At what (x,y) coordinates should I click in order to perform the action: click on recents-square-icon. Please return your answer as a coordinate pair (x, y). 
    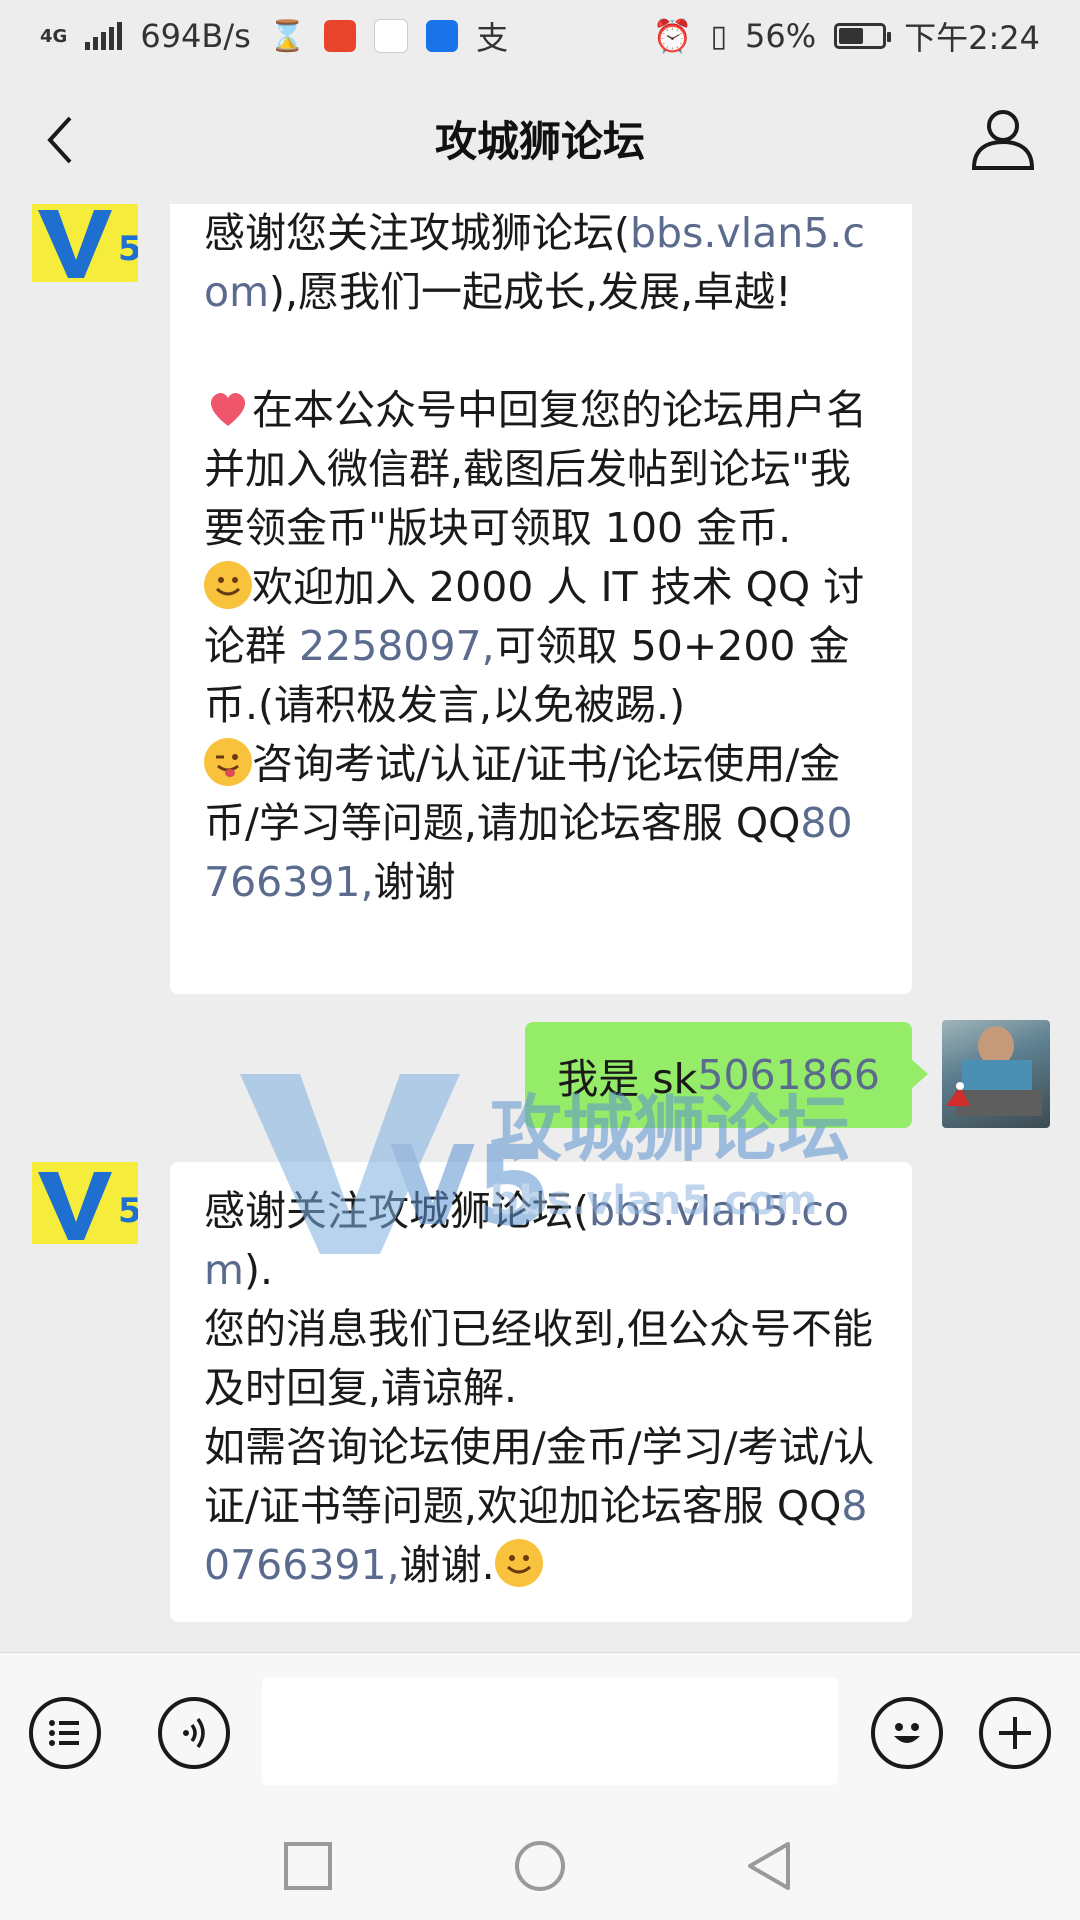
    Looking at the image, I should click on (308, 1866).